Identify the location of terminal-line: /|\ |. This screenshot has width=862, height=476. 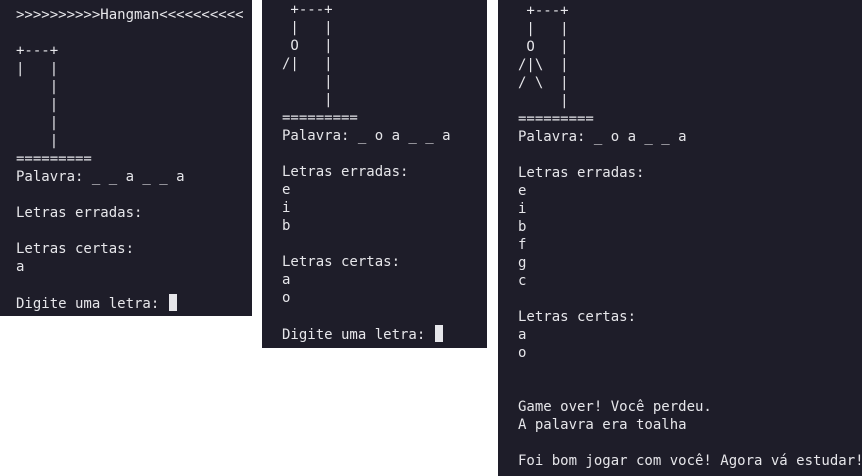
(543, 65).